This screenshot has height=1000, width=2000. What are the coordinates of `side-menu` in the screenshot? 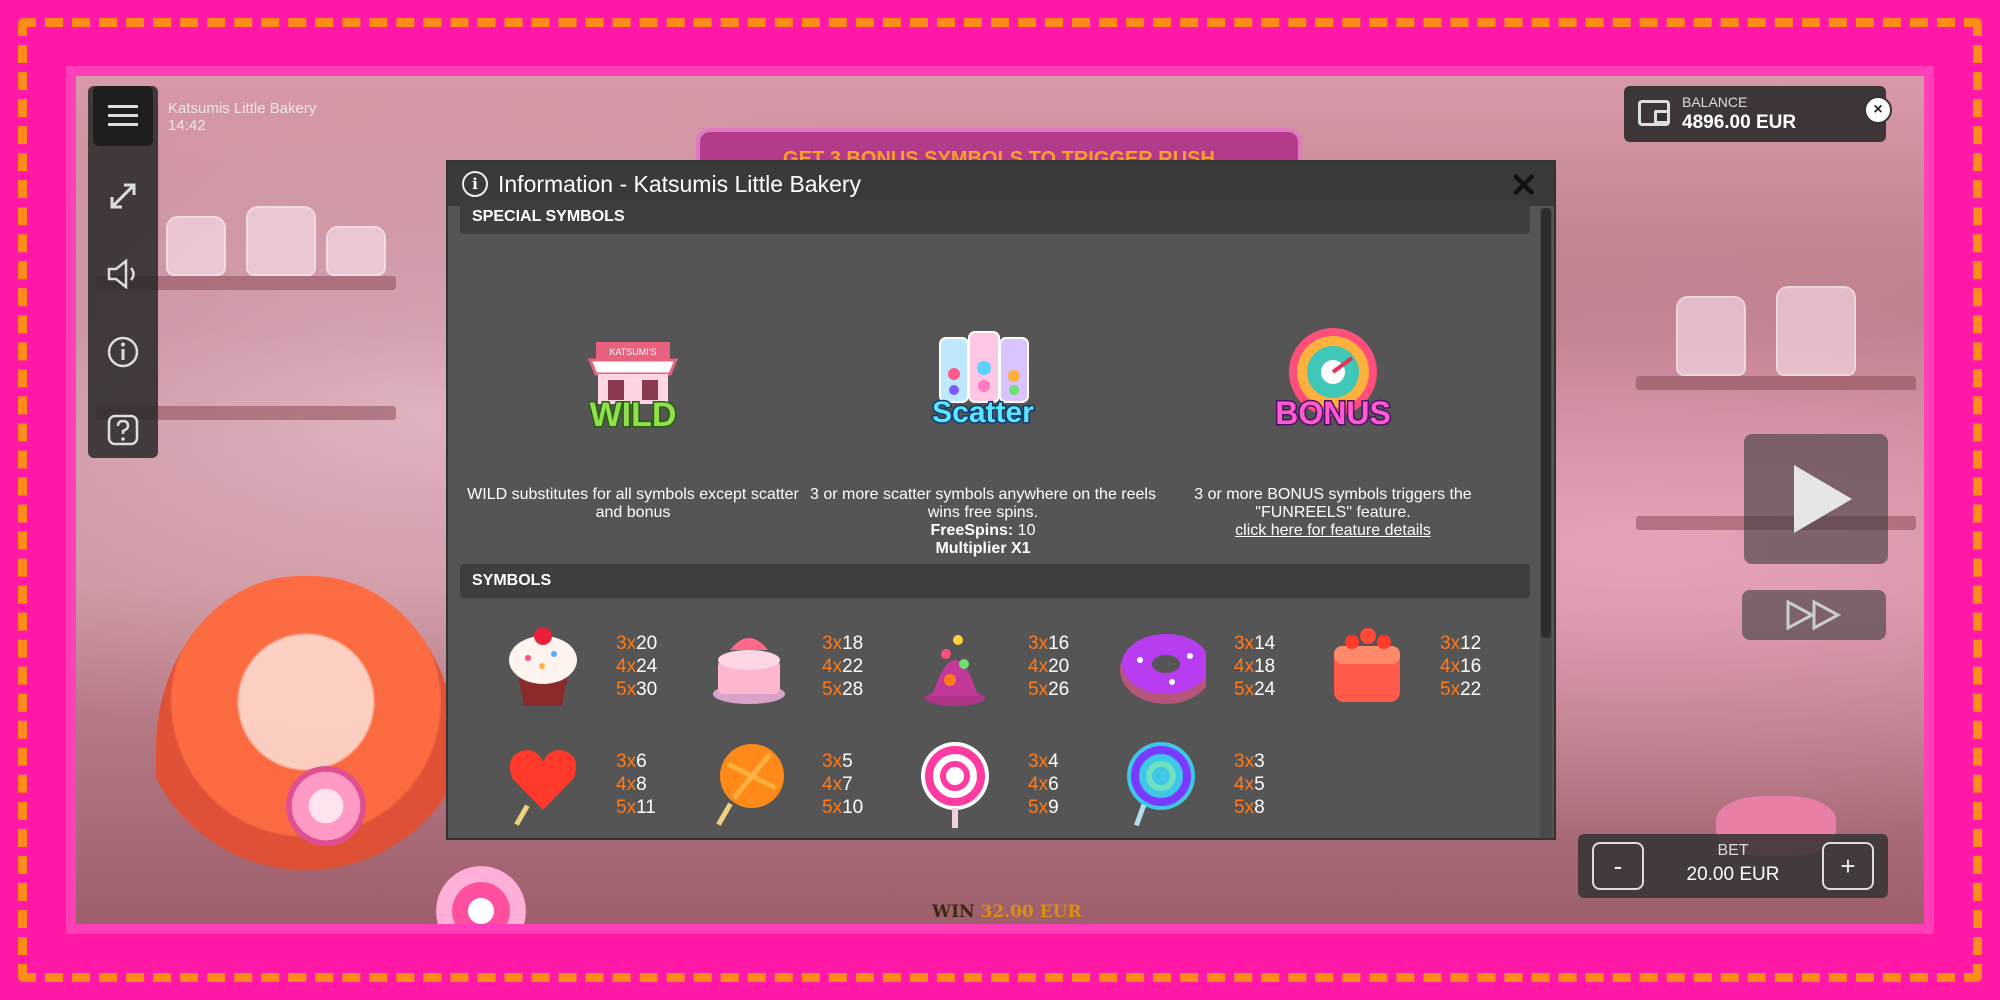 It's located at (123, 272).